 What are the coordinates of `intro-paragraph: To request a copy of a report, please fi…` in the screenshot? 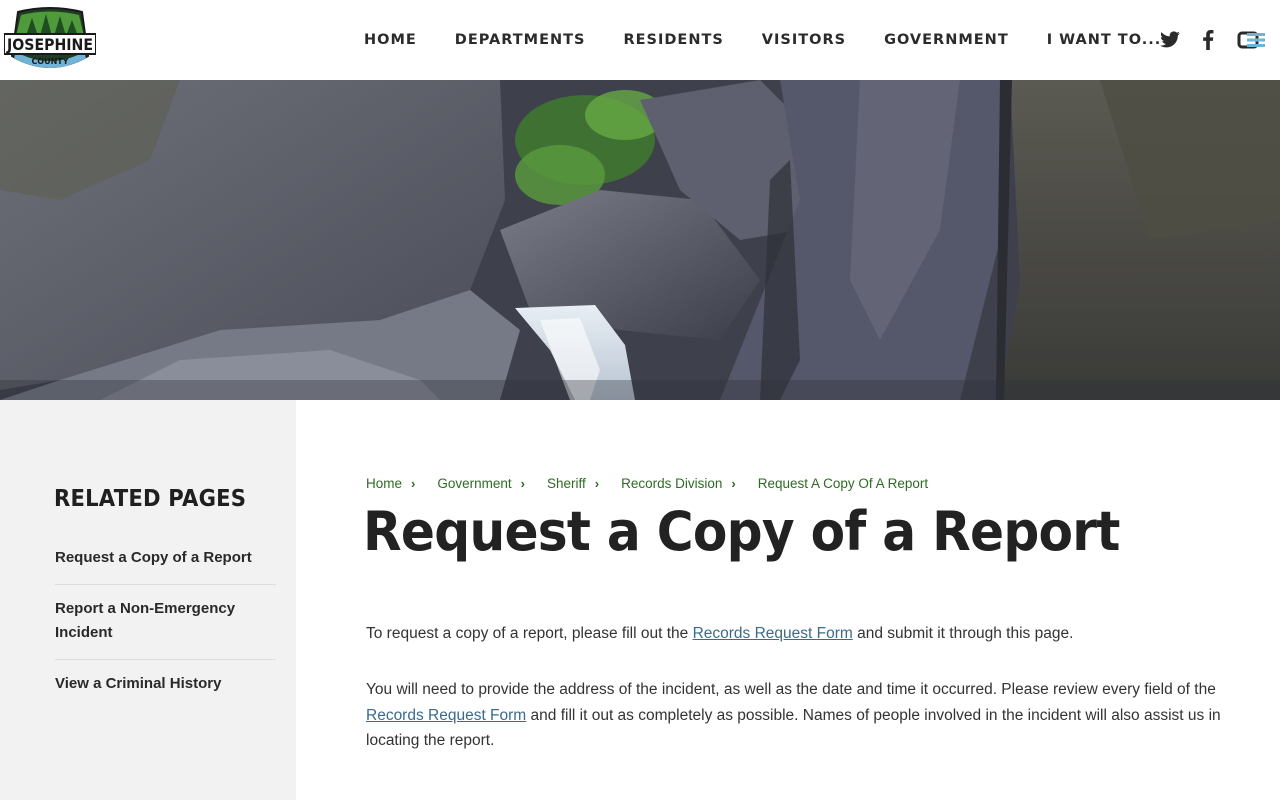 It's located at (801, 634).